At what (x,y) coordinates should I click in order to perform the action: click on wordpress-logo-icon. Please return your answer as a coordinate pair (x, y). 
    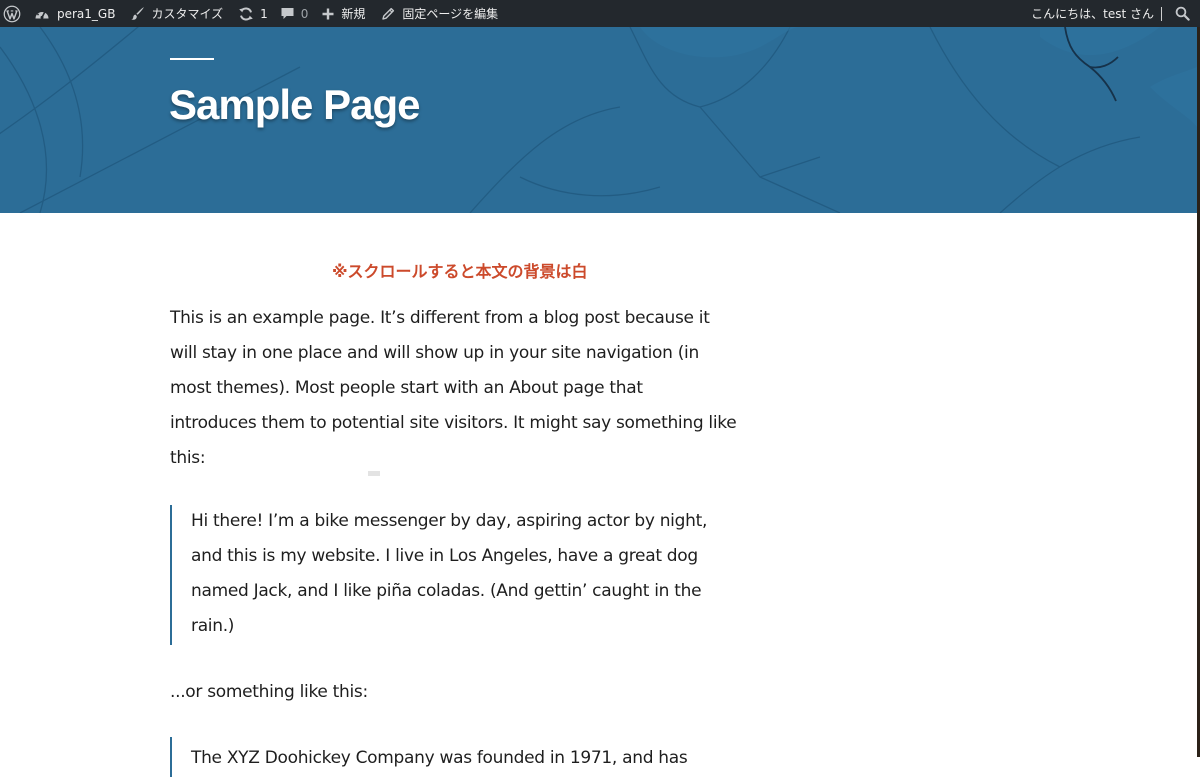
    Looking at the image, I should click on (12, 14).